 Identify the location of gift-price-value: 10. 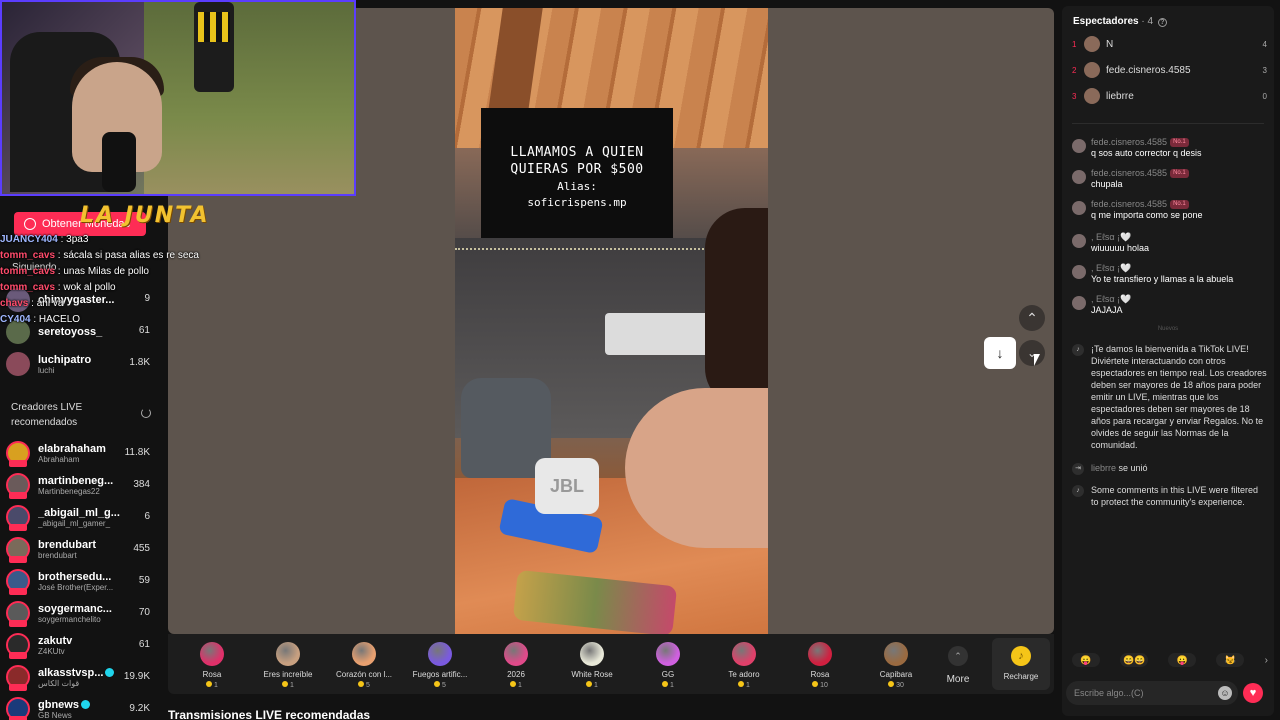
(824, 685).